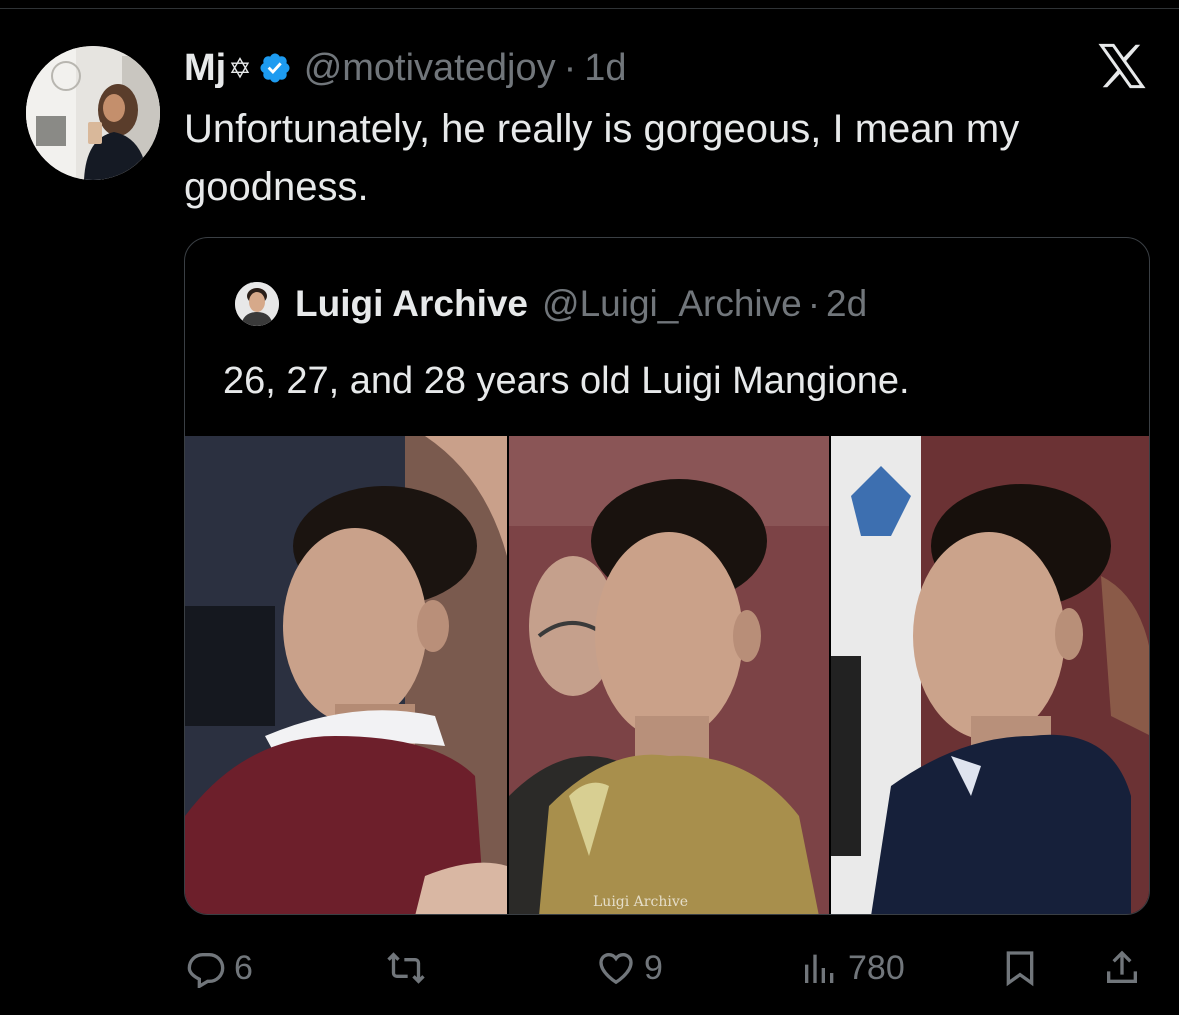  I want to click on quoted-tweet-header: Luigi Archive @Luigi_Archive · 2d, so click(551, 304).